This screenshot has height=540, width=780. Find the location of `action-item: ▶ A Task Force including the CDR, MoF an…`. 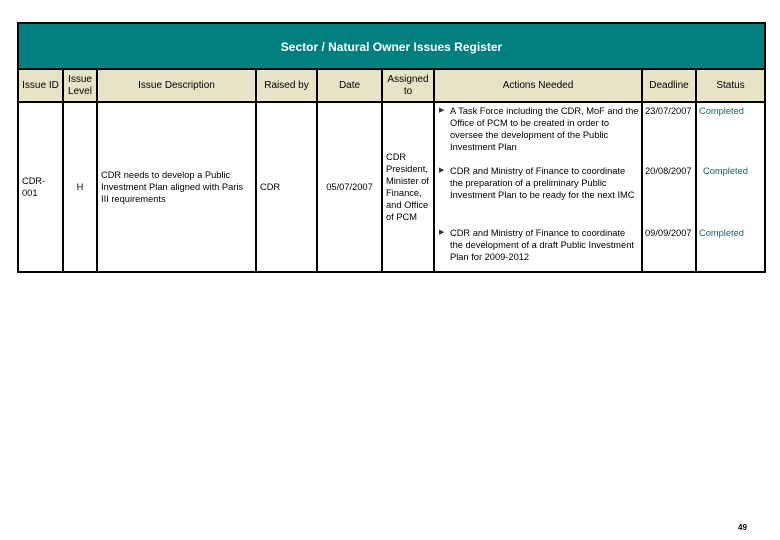

action-item: ▶ A Task Force including the CDR, MoF an… is located at coordinates (538, 133).